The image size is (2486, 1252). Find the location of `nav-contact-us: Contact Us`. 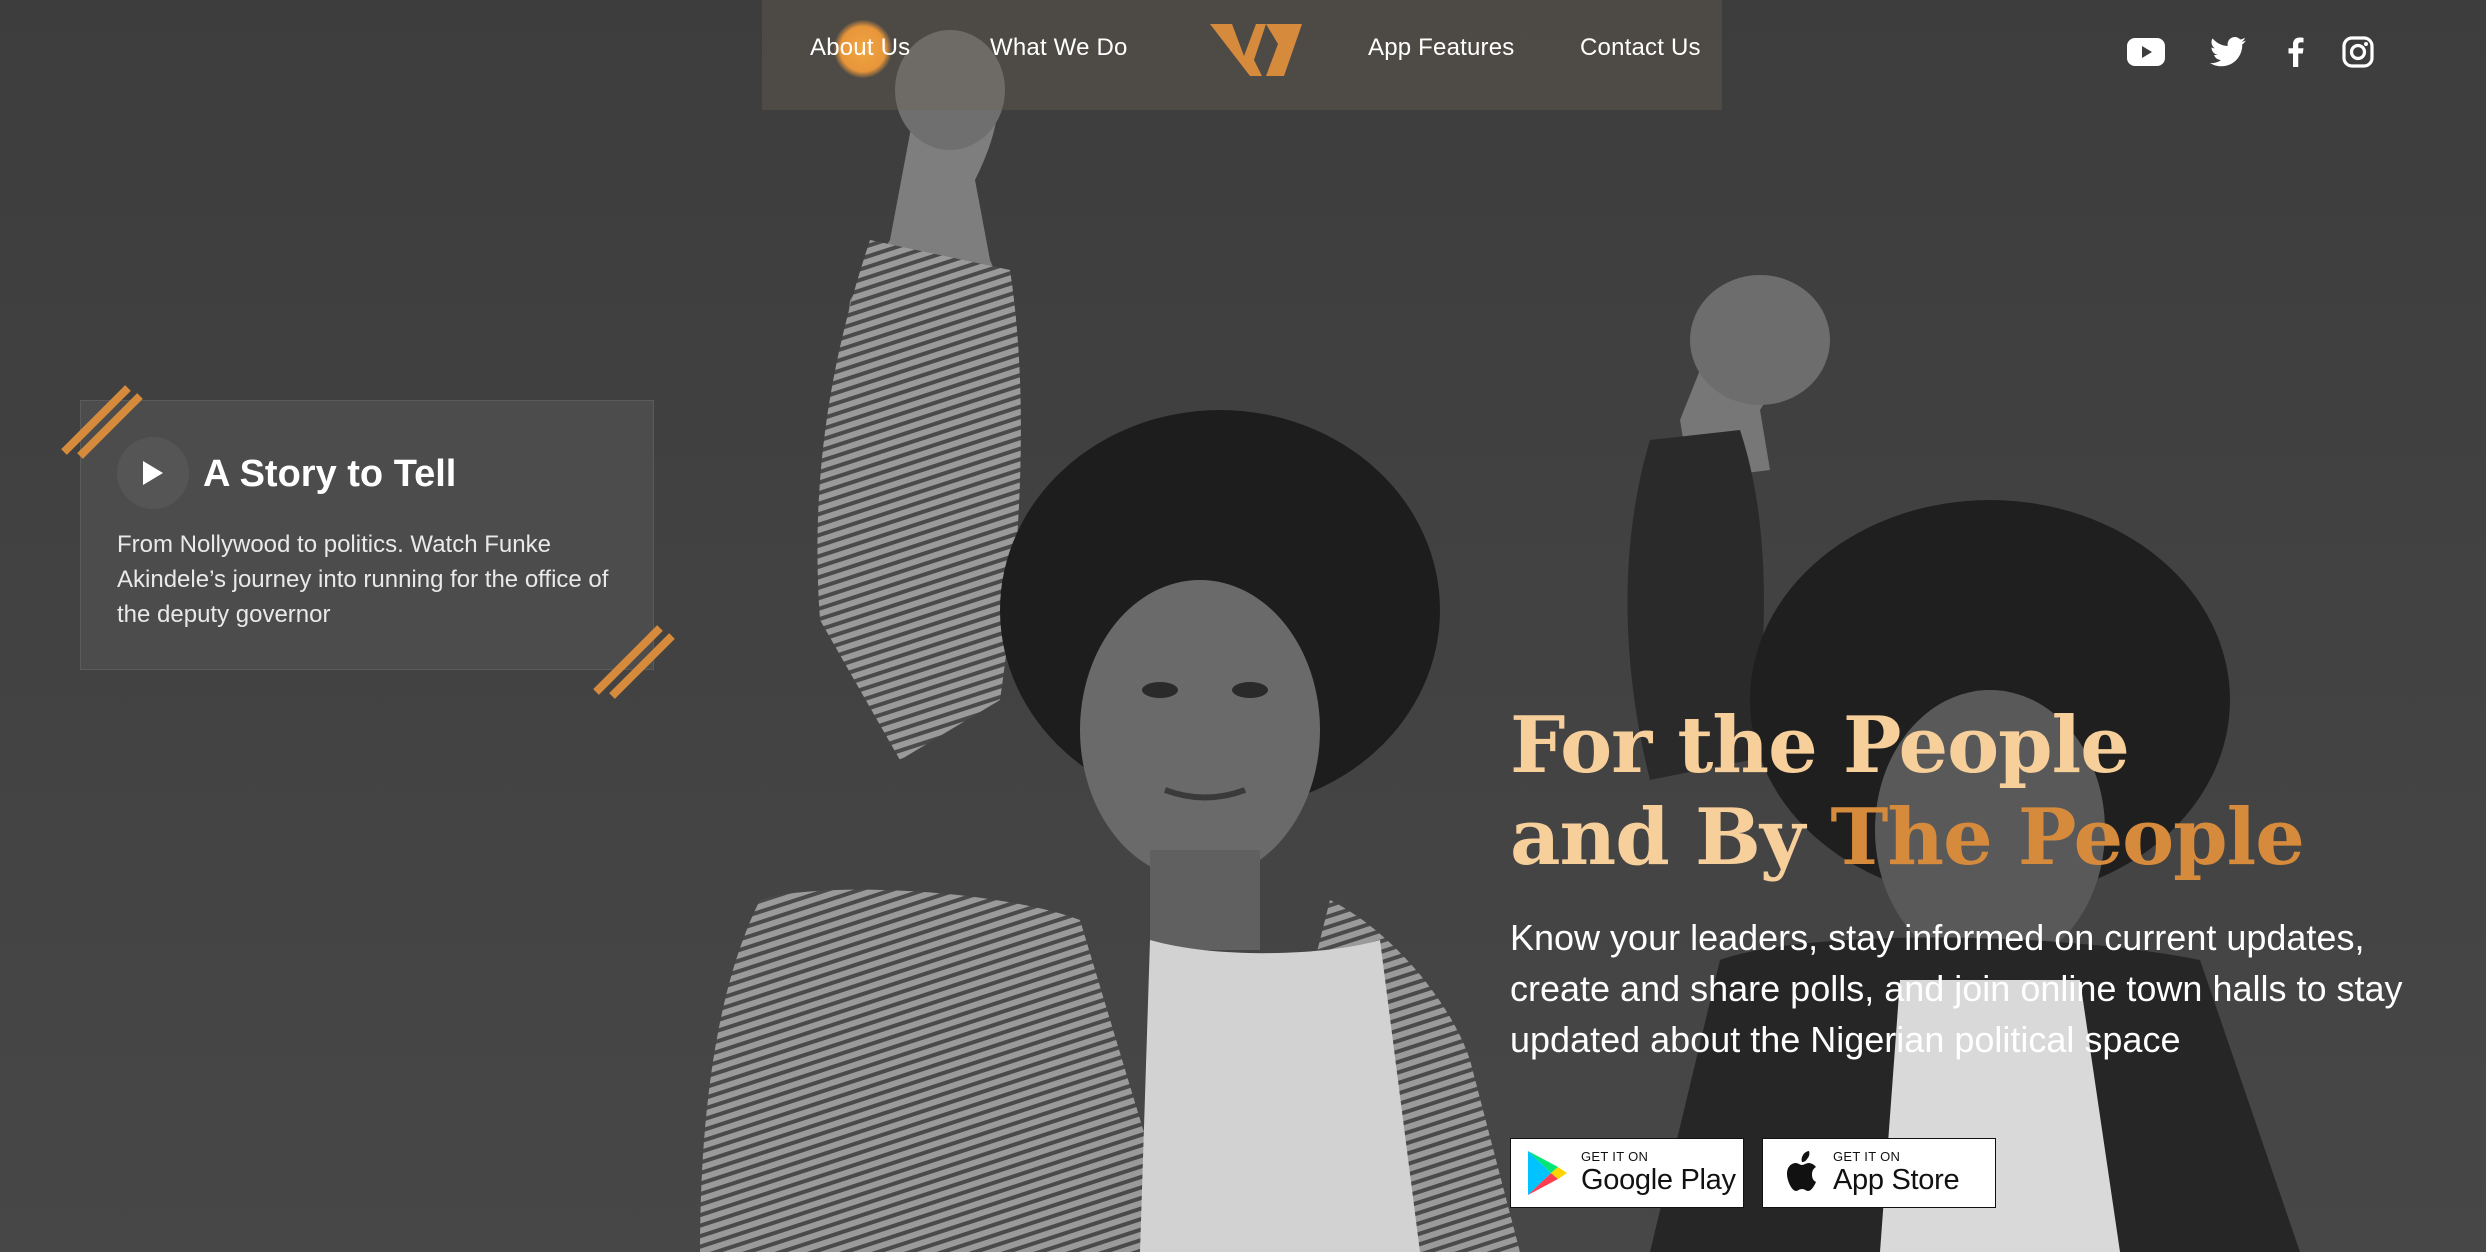

nav-contact-us: Contact Us is located at coordinates (1640, 48).